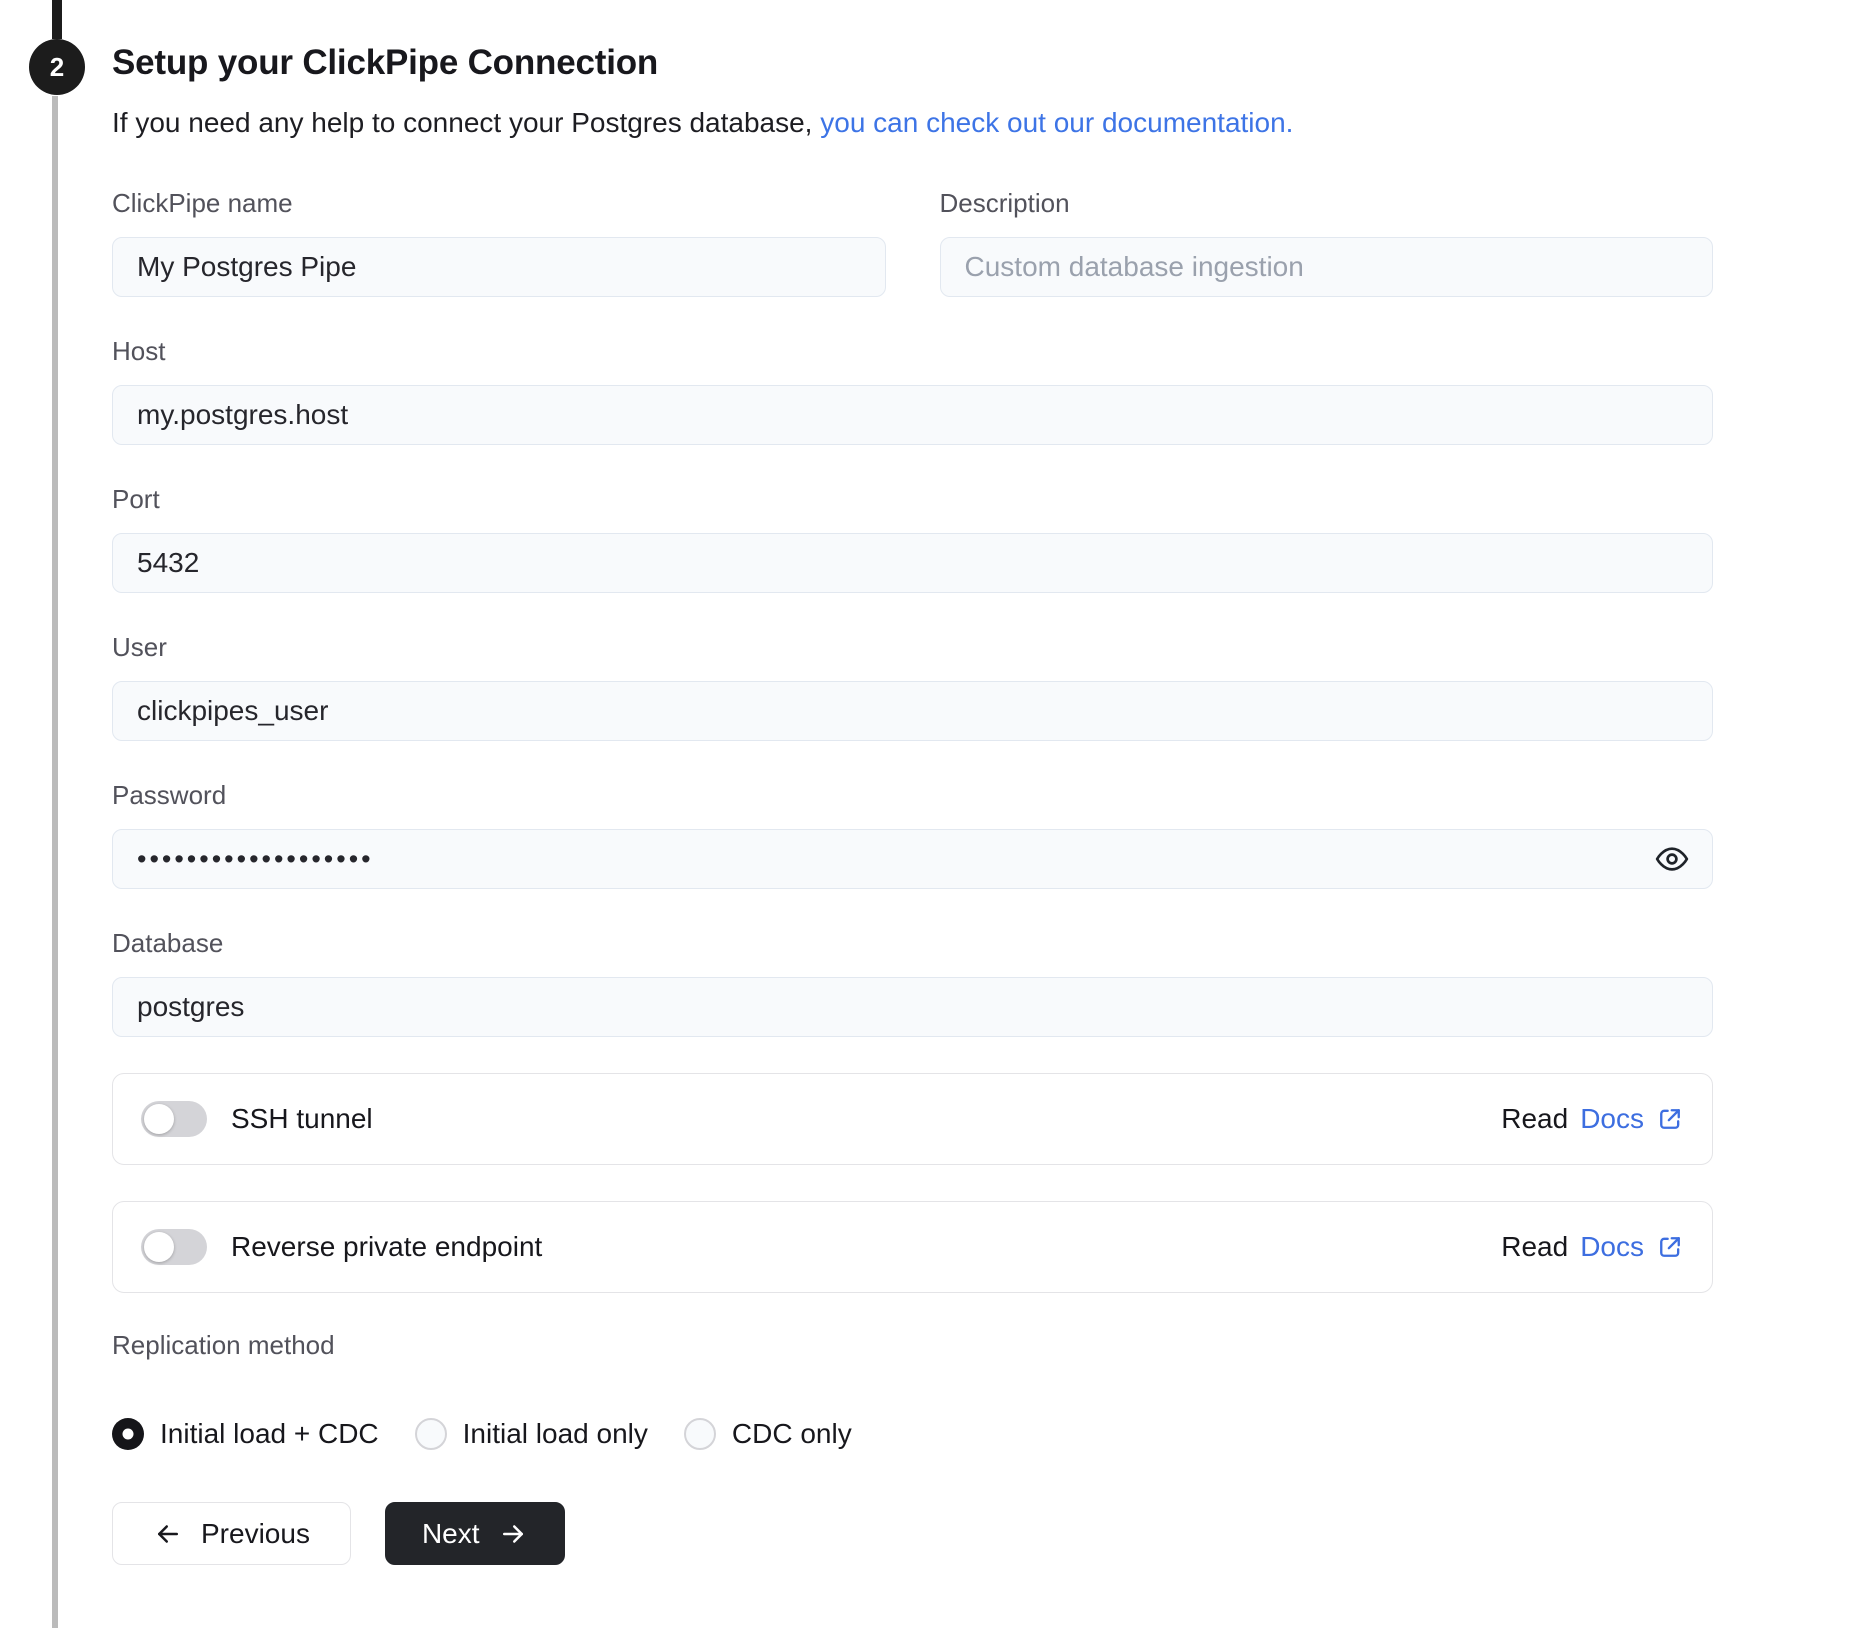 This screenshot has height=1628, width=1862. What do you see at coordinates (55, 862) in the screenshot?
I see `stepper-connector-bottom` at bounding box center [55, 862].